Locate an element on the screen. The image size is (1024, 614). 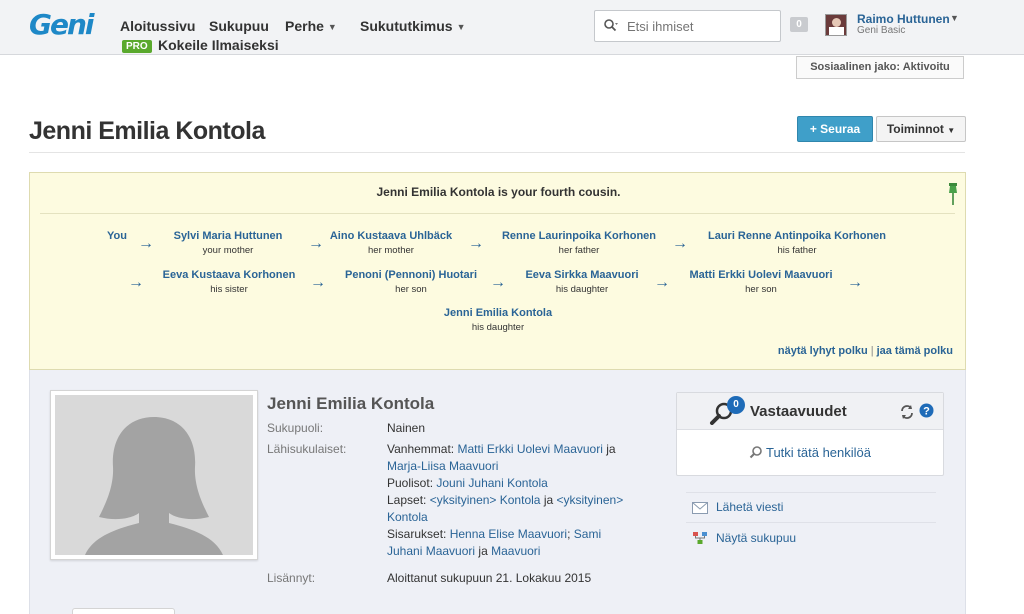
research-person-label: Tutki tätä henkilöä is located at coordinates (818, 452).